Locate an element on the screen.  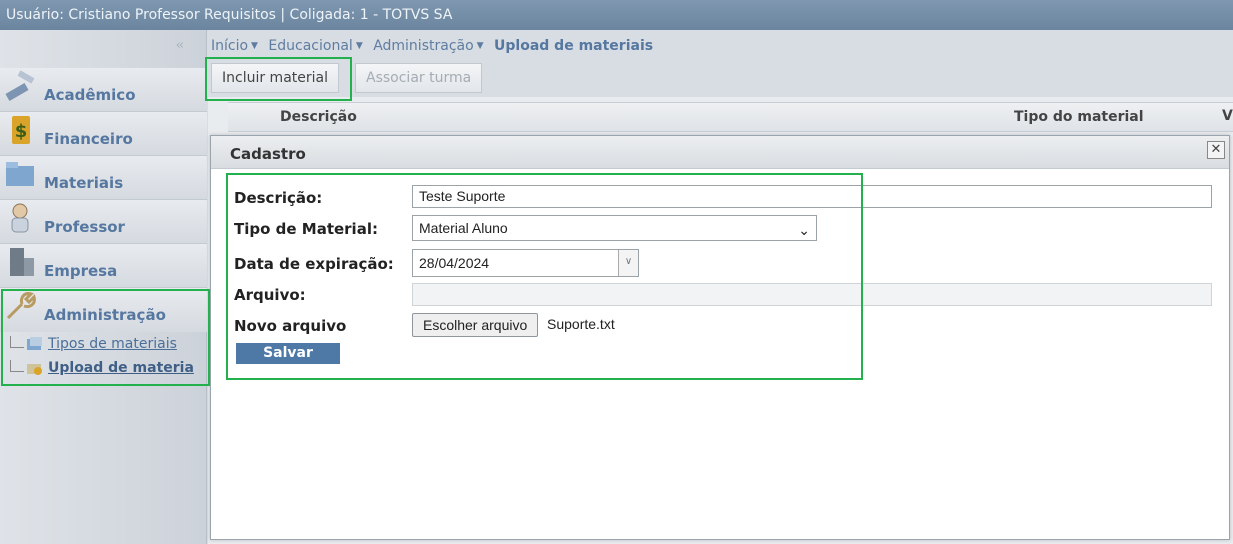
data-expiracao-label: Data de expiração: is located at coordinates (314, 264).